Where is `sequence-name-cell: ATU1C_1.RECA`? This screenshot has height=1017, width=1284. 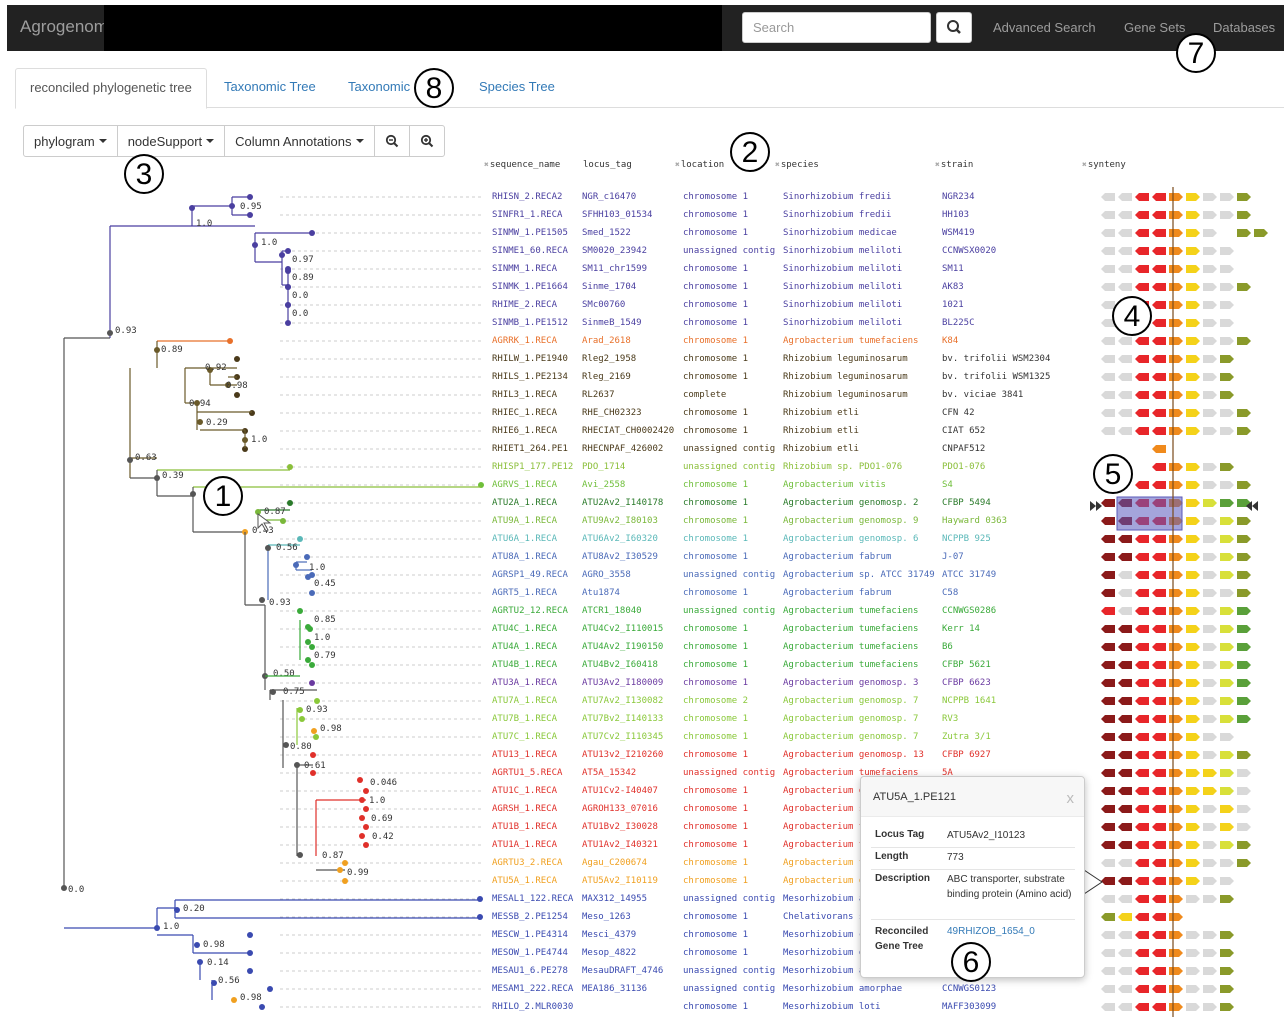
sequence-name-cell: ATU1C_1.RECA is located at coordinates (524, 791).